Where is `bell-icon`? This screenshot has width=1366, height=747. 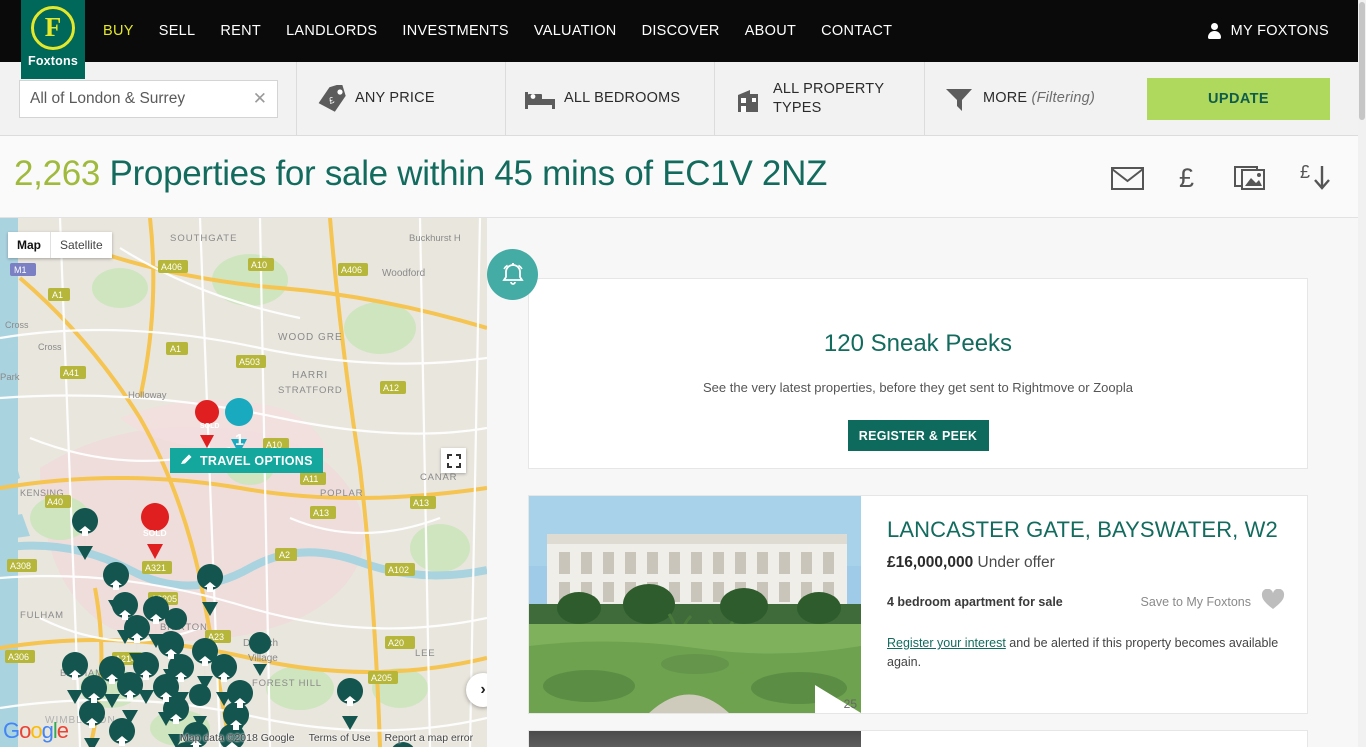 bell-icon is located at coordinates (512, 274).